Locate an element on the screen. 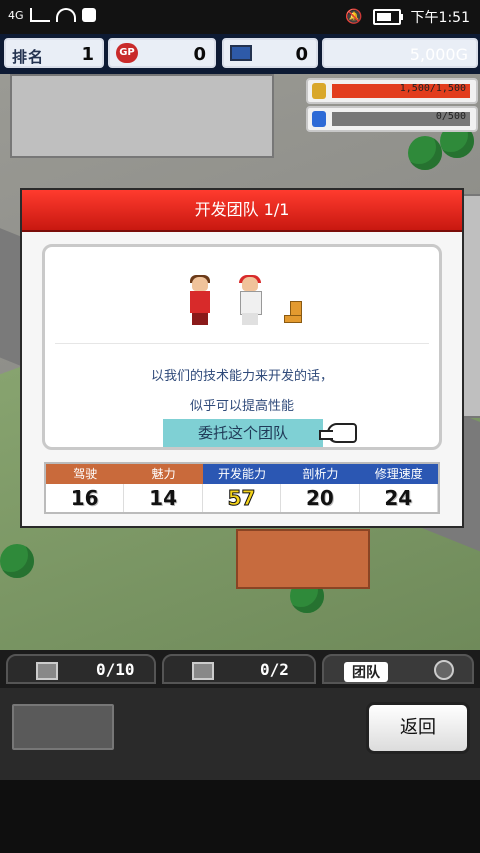  top-hud: 排名 1 GP 0 0 5,000G is located at coordinates (240, 54).